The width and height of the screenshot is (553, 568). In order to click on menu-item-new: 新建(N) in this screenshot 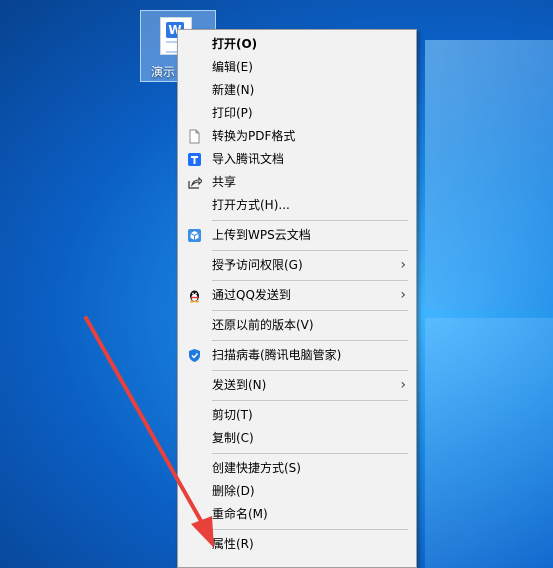, I will do `click(297, 90)`.